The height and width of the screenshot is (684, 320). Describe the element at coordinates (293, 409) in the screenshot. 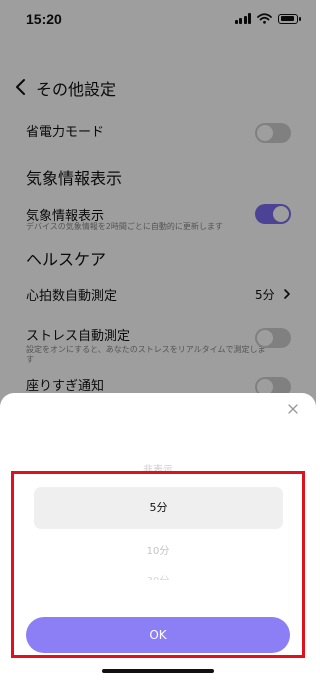

I see `close-icon` at that location.